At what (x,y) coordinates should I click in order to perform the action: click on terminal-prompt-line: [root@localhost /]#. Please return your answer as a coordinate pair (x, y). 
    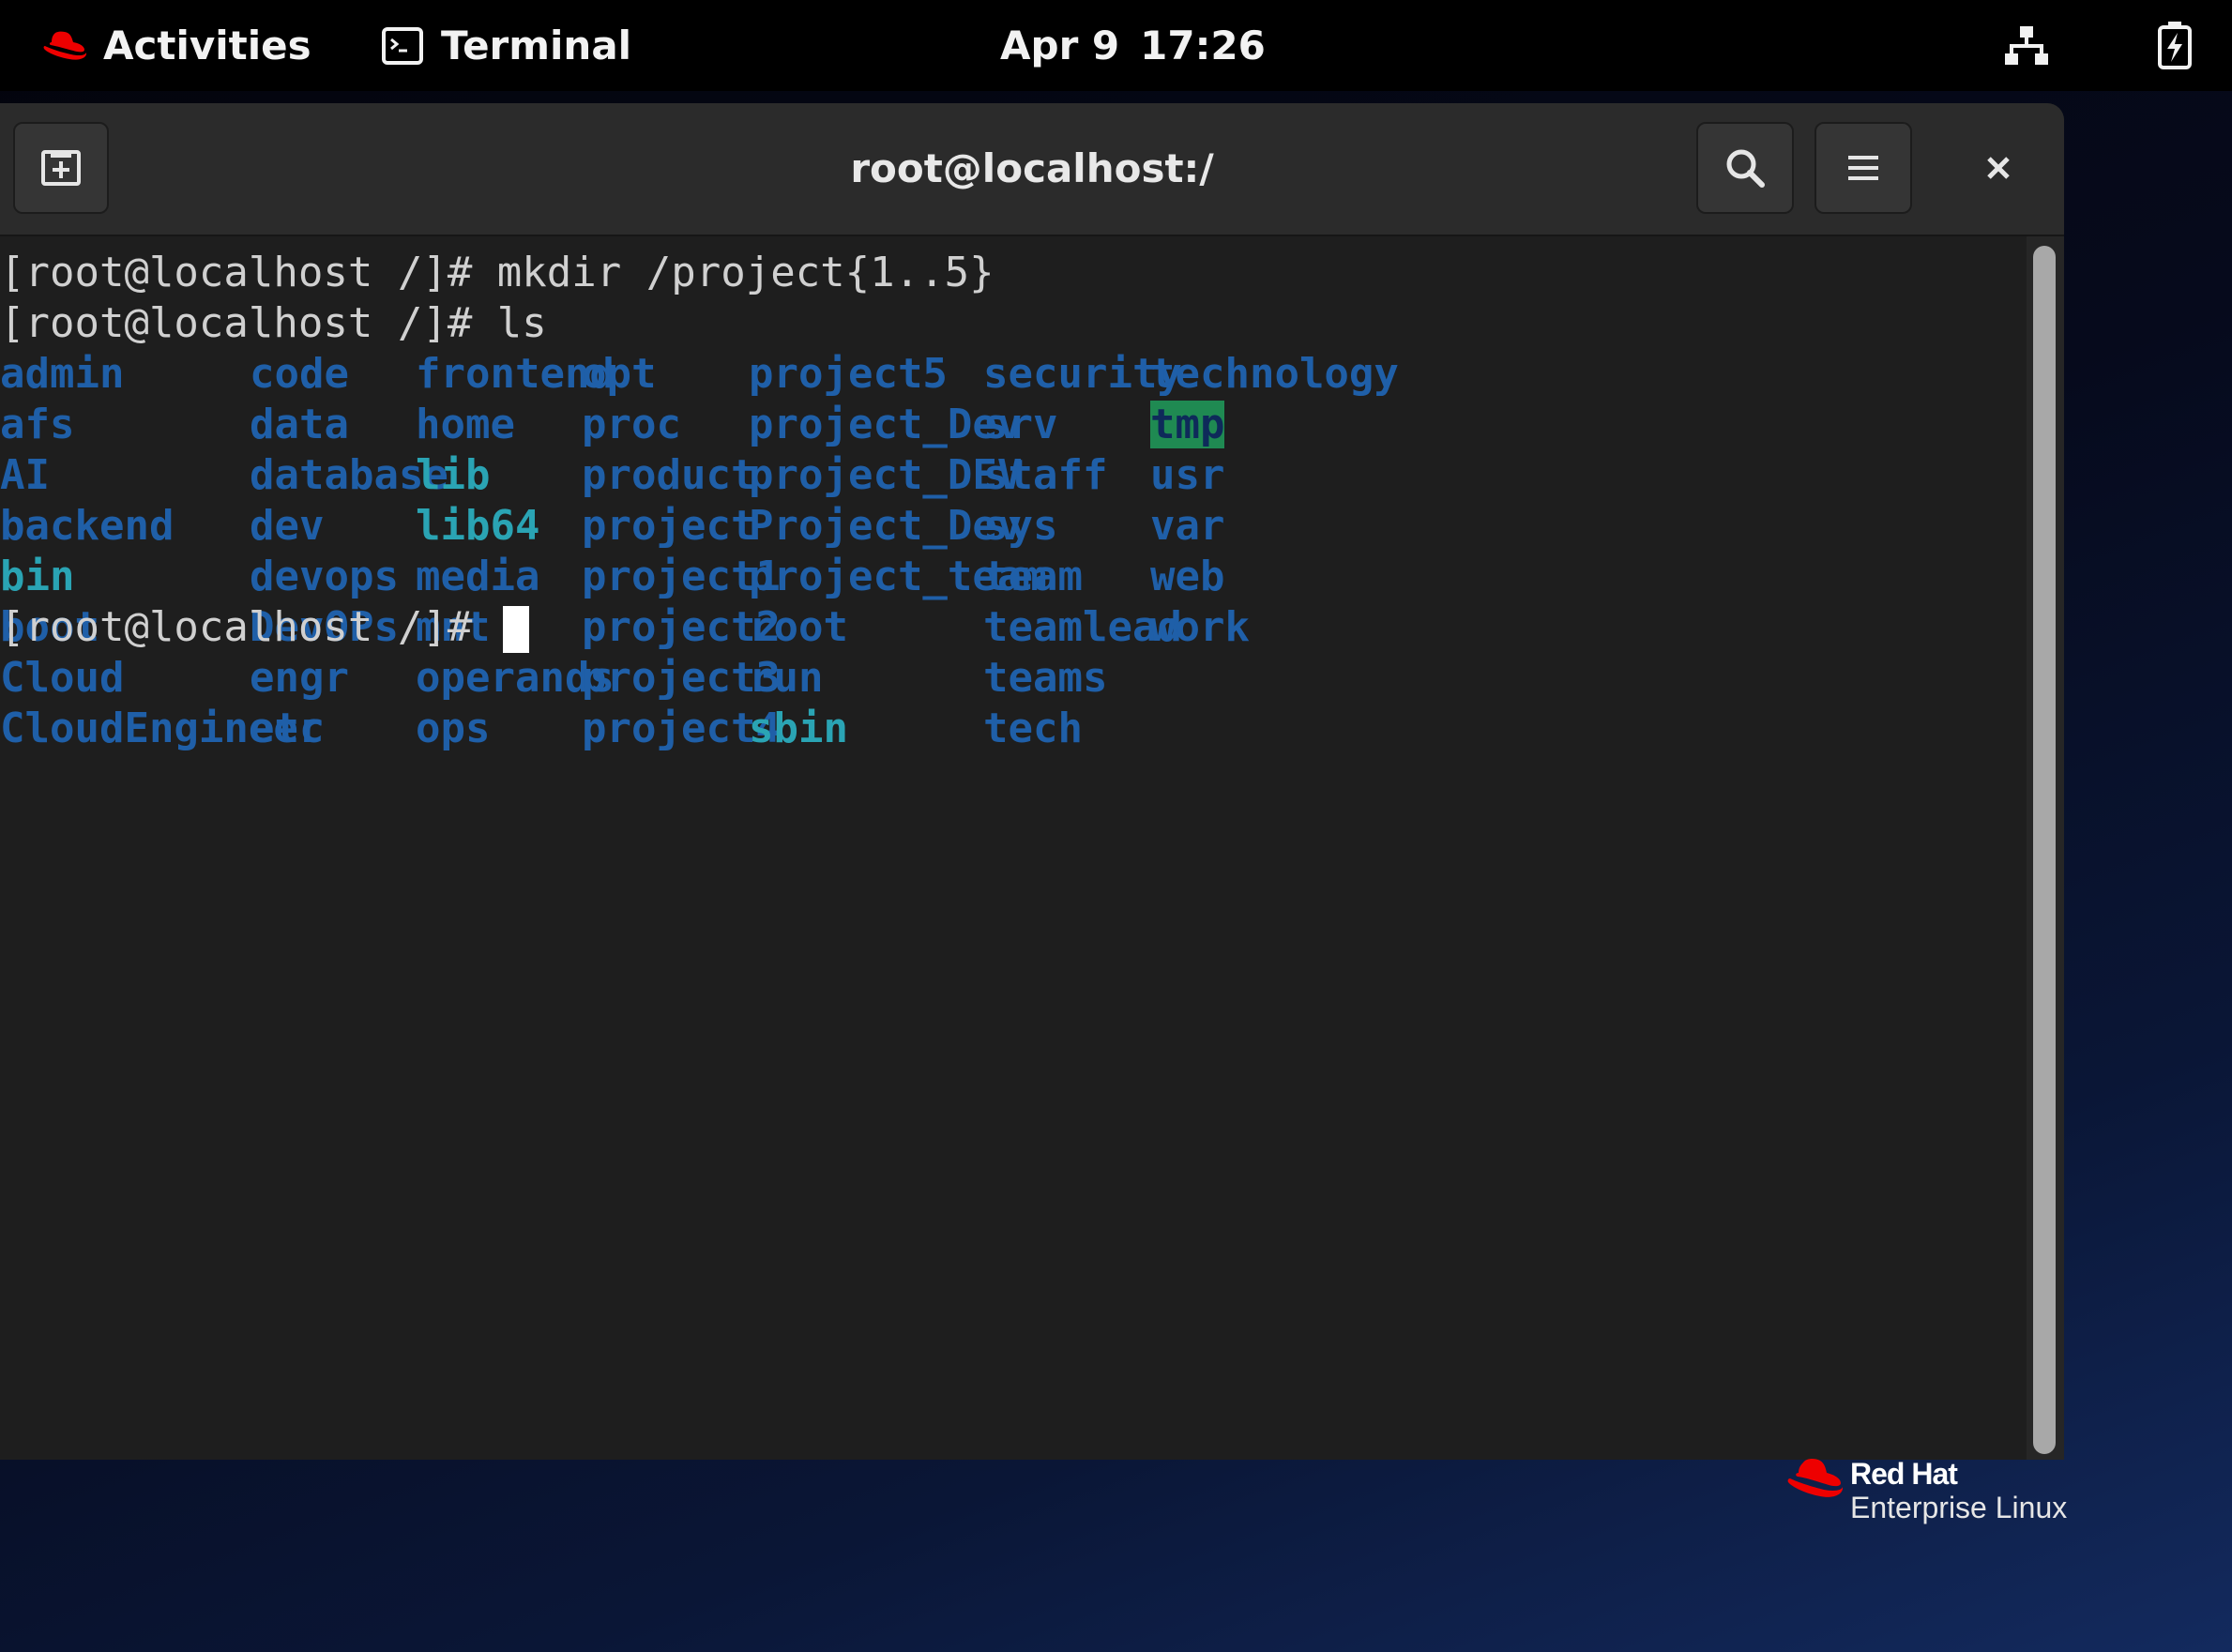
    Looking at the image, I should click on (264, 628).